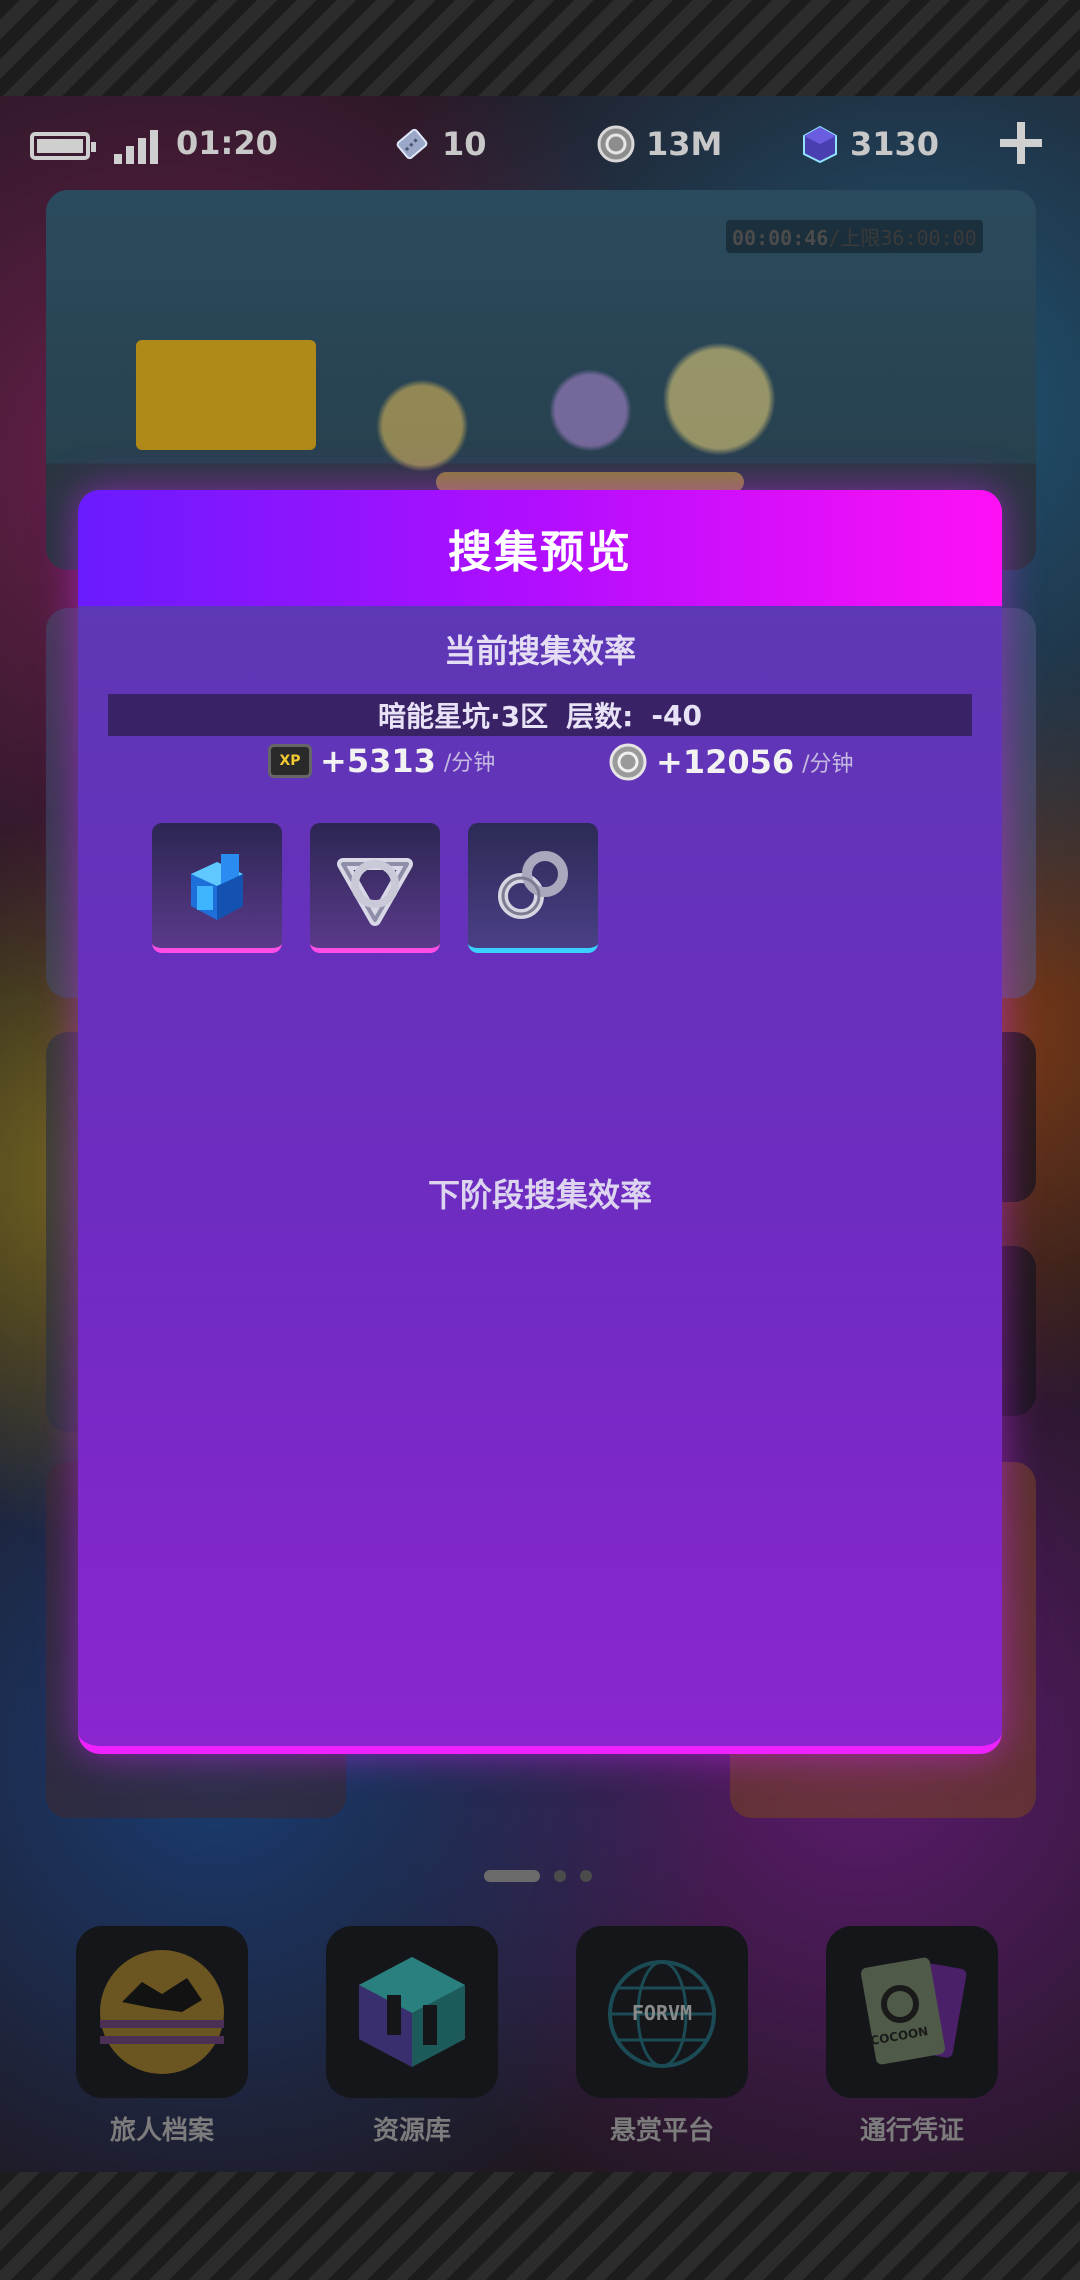  What do you see at coordinates (902, 238) in the screenshot?
I see `timer-limit: /上限36:00:00` at bounding box center [902, 238].